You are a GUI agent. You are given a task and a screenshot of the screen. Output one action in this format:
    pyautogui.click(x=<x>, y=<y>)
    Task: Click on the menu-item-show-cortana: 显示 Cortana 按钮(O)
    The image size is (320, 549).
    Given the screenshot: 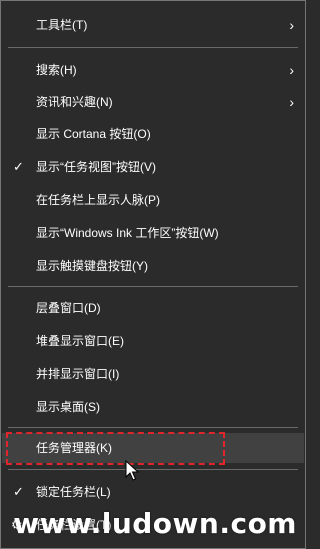 What is the action you would take?
    pyautogui.click(x=153, y=134)
    